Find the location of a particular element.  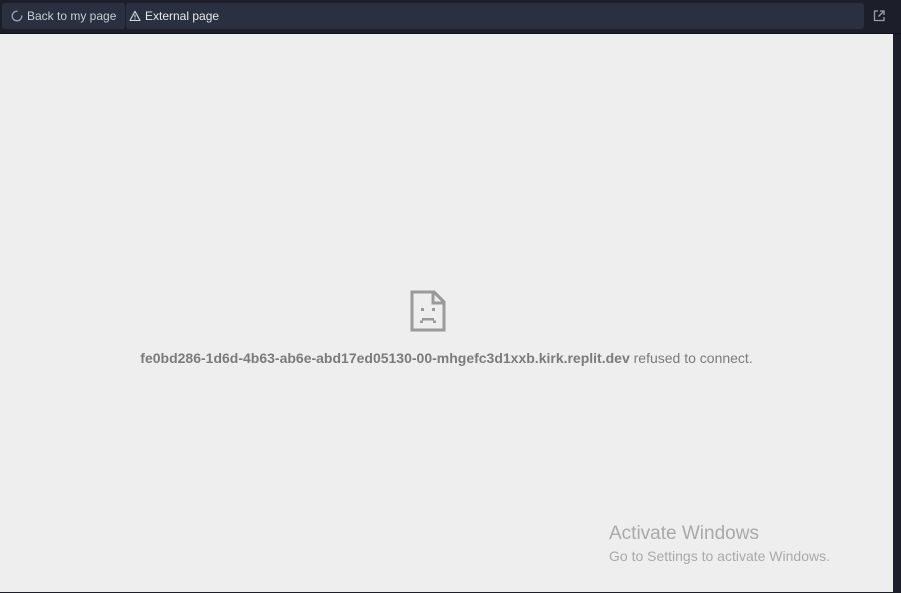

watermark-subtitle: Go to Settings to activate Windows. is located at coordinates (719, 556).